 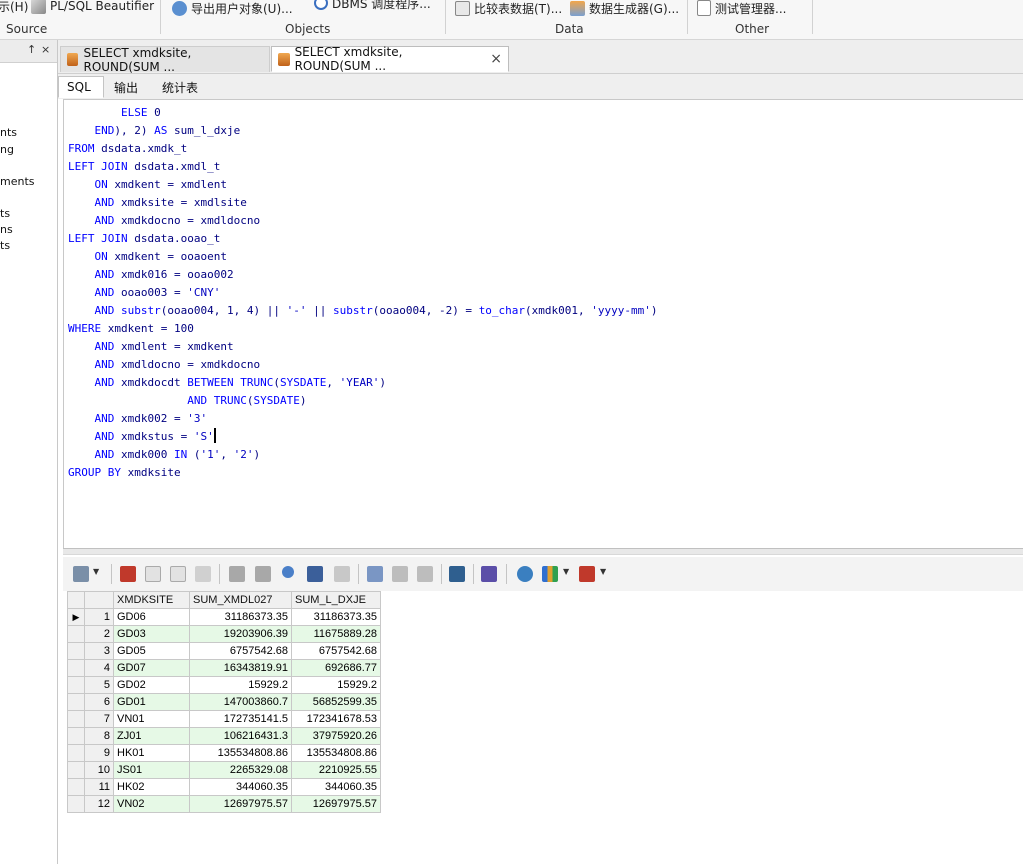 I want to click on table-row: 9 HK01 135534808.86 135534808.86, so click(x=224, y=753).